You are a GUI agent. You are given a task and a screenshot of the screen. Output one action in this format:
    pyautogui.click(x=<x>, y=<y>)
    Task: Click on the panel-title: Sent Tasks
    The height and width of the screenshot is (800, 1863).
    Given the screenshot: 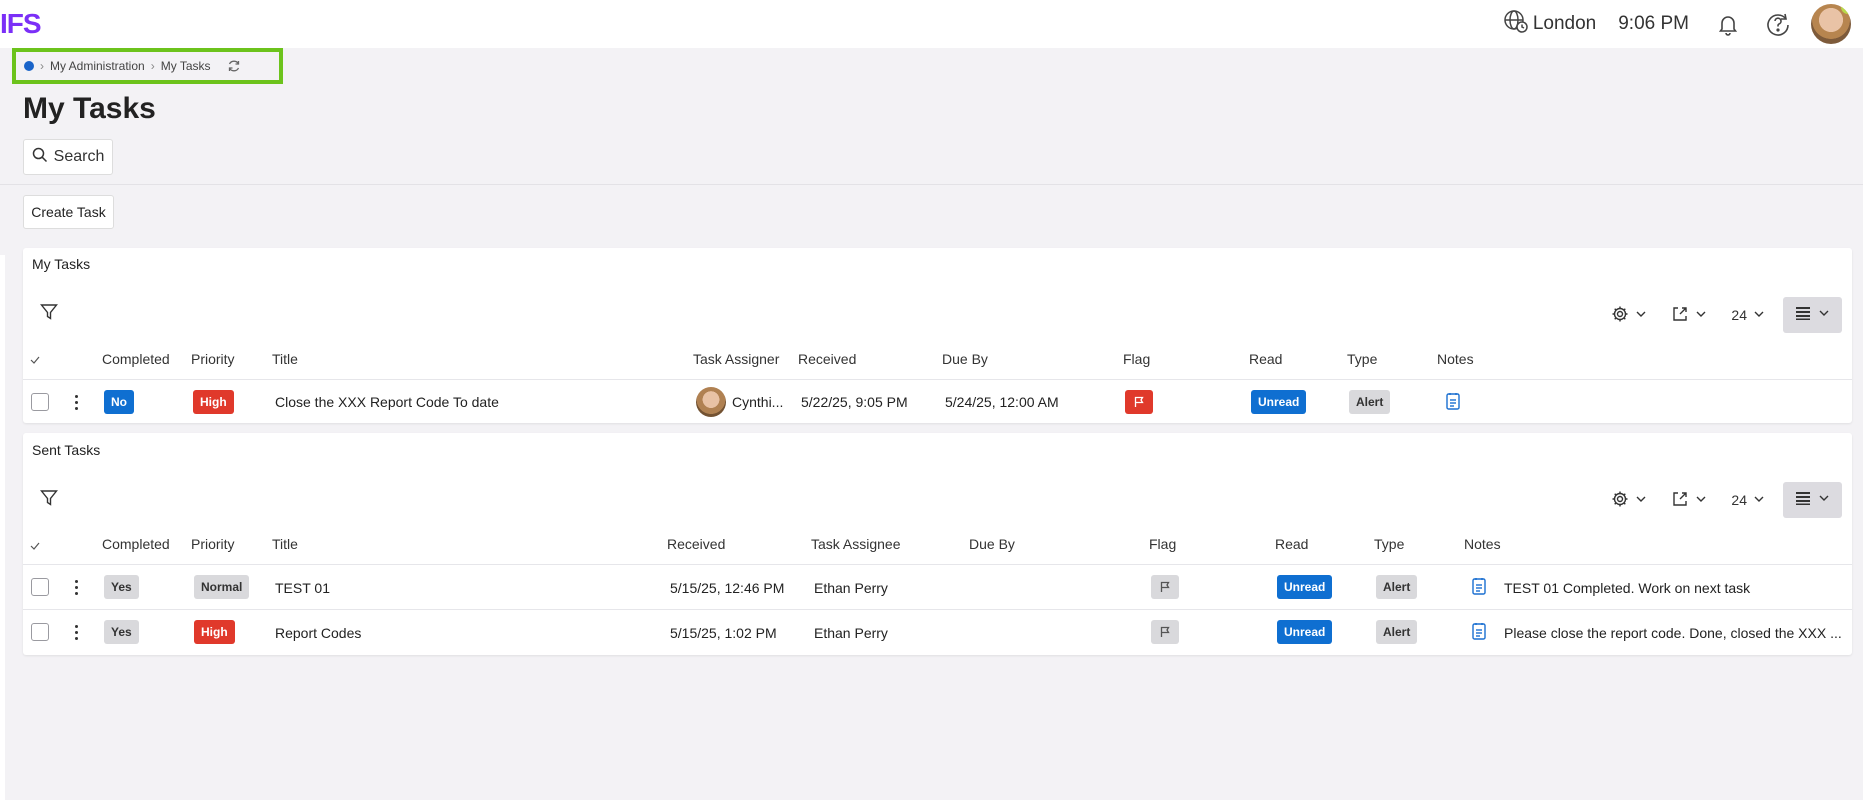 What is the action you would take?
    pyautogui.click(x=66, y=450)
    